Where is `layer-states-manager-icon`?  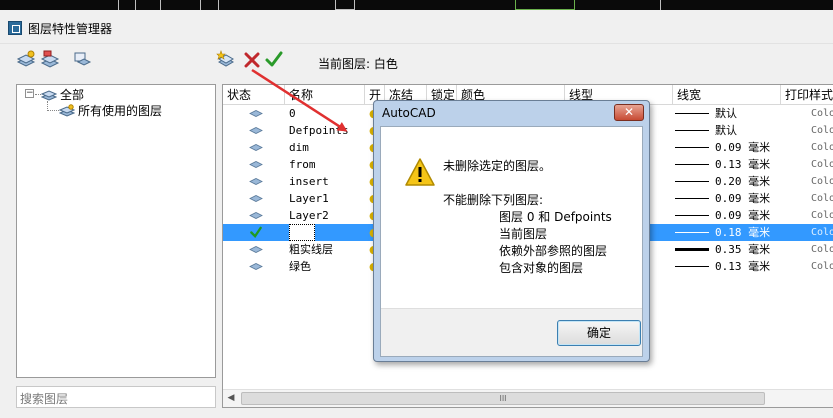 layer-states-manager-icon is located at coordinates (82, 60).